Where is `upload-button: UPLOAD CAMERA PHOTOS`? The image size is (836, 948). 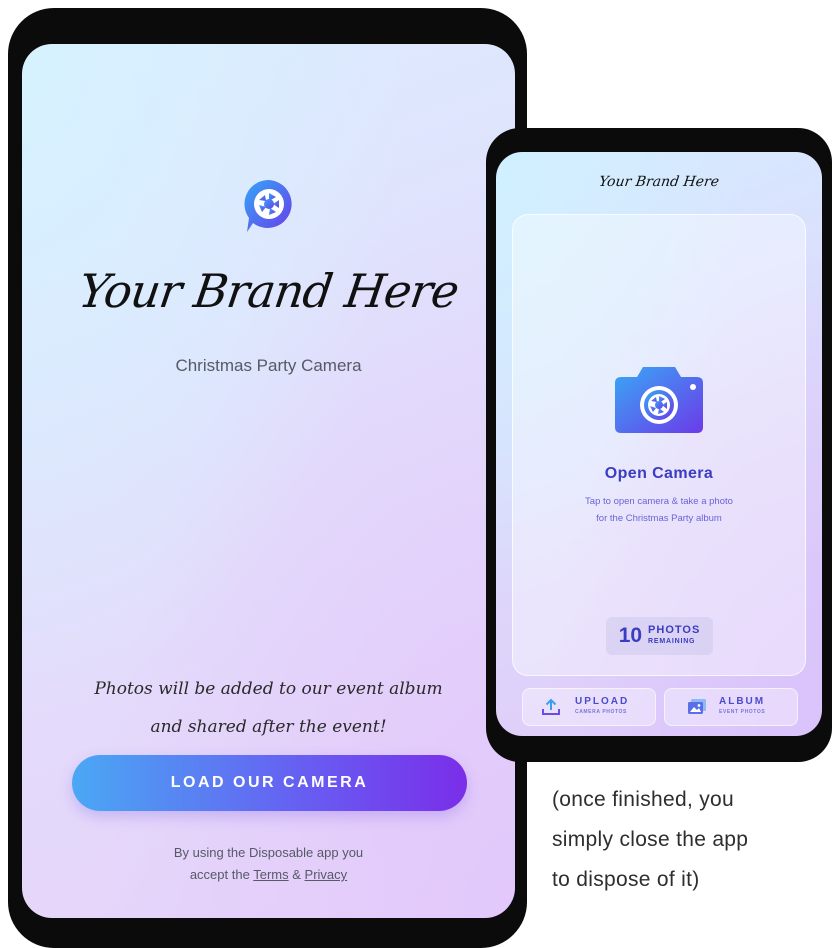
upload-button: UPLOAD CAMERA PHOTOS is located at coordinates (589, 707).